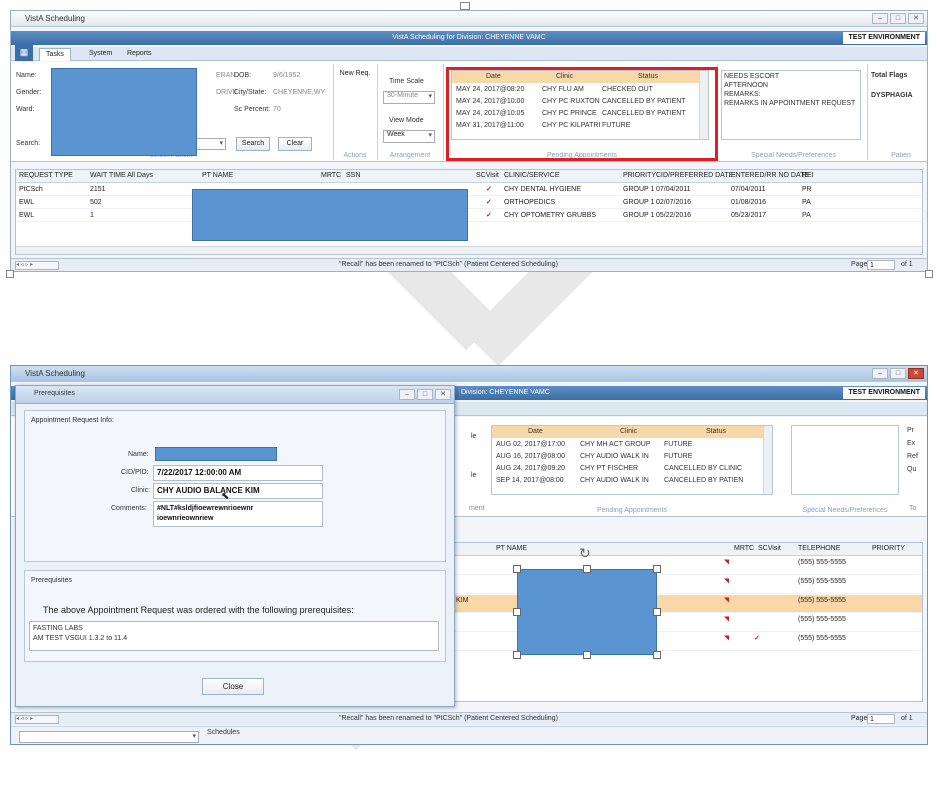 Image resolution: width=937 pixels, height=792 pixels. I want to click on flag-icon: ◥, so click(727, 619).